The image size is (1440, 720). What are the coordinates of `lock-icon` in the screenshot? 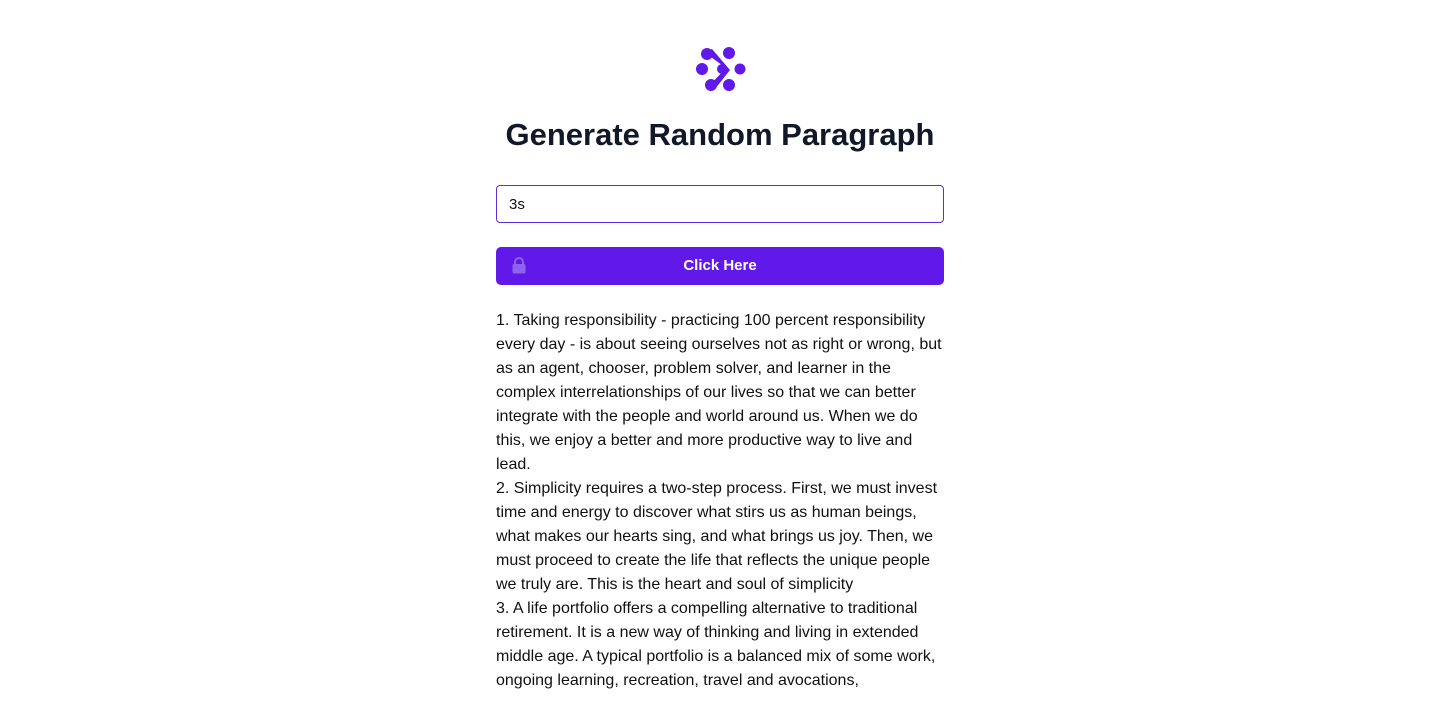 It's located at (519, 265).